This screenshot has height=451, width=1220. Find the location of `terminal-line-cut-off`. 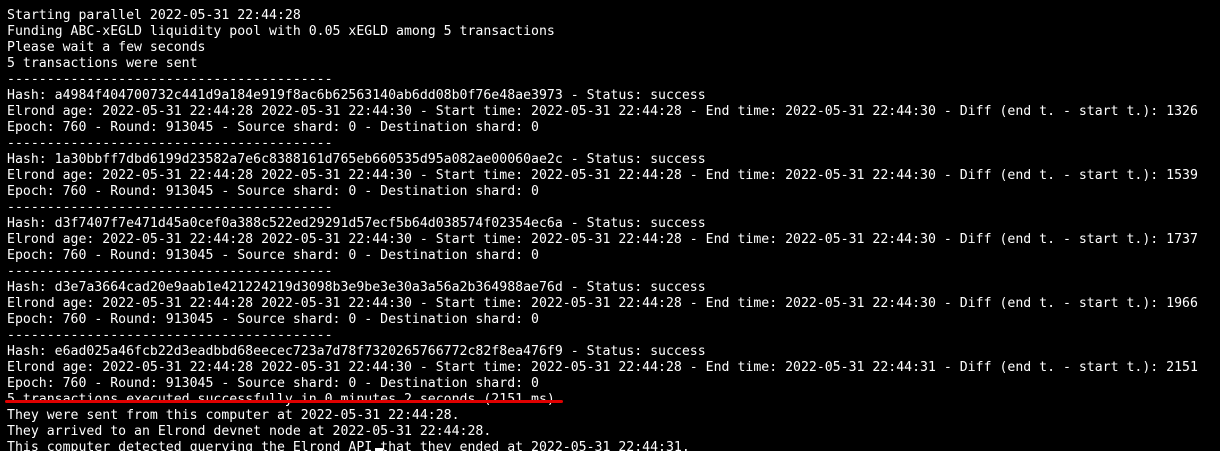

terminal-line-cut-off is located at coordinates (613, 4).